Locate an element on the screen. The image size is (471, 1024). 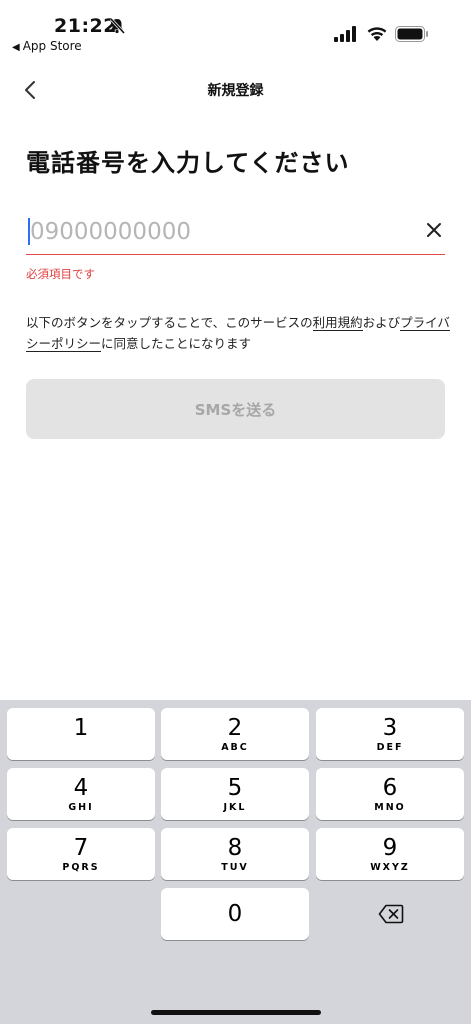
key-letters: DEF is located at coordinates (390, 747).